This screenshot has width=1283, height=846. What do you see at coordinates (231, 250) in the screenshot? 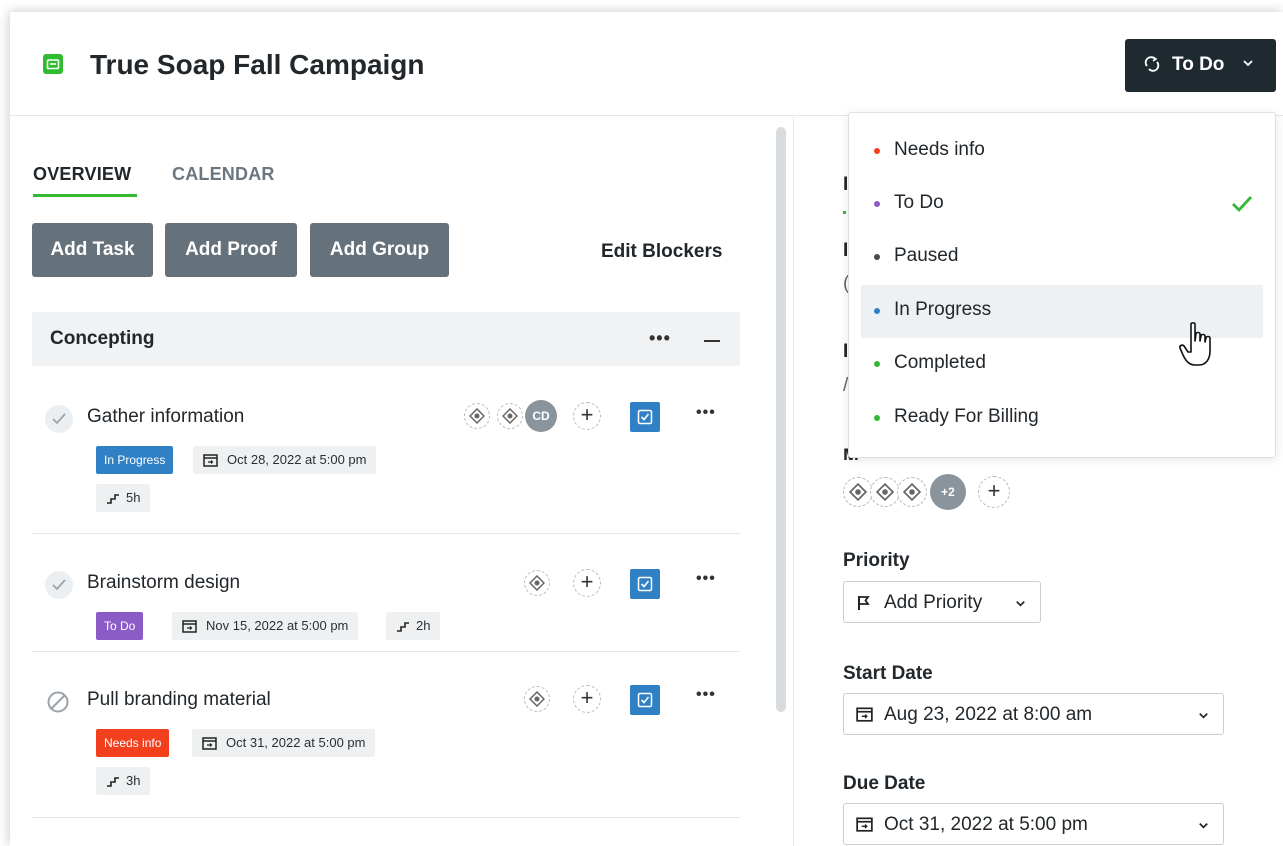
I see `add-proof-button: Add Proof` at bounding box center [231, 250].